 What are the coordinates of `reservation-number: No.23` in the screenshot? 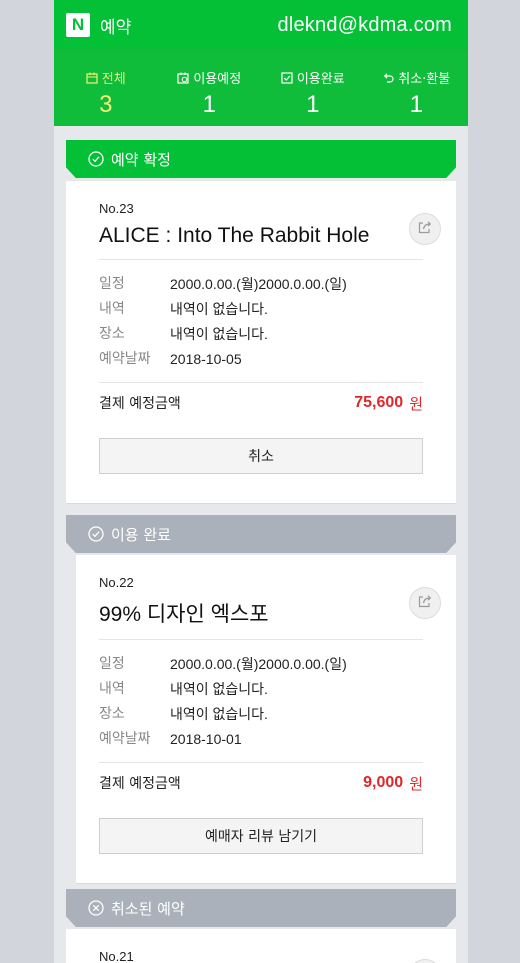 It's located at (116, 208).